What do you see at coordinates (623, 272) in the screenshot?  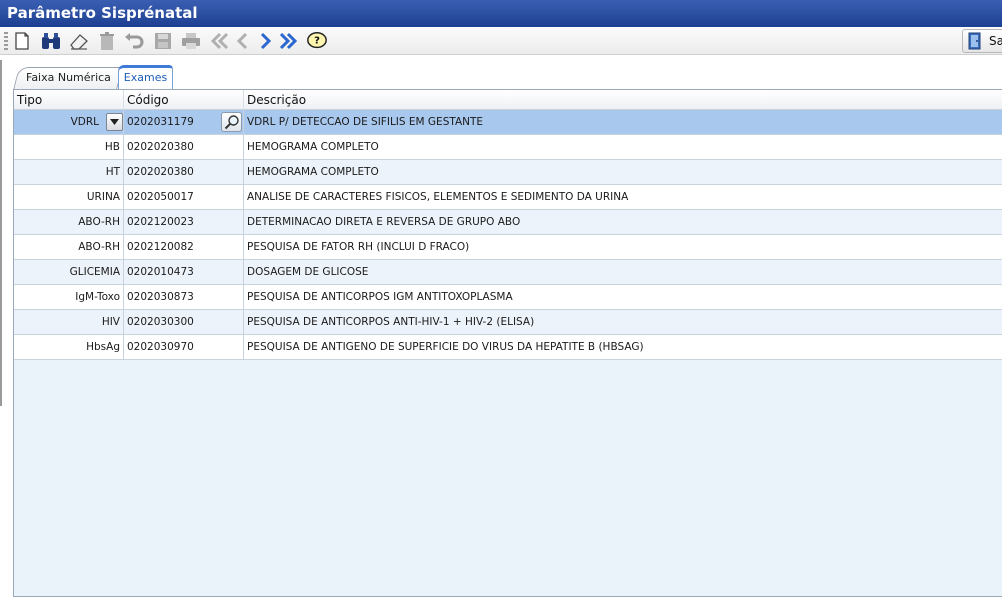 I see `cell-descricao: DOSAGEM DE GLICOSE` at bounding box center [623, 272].